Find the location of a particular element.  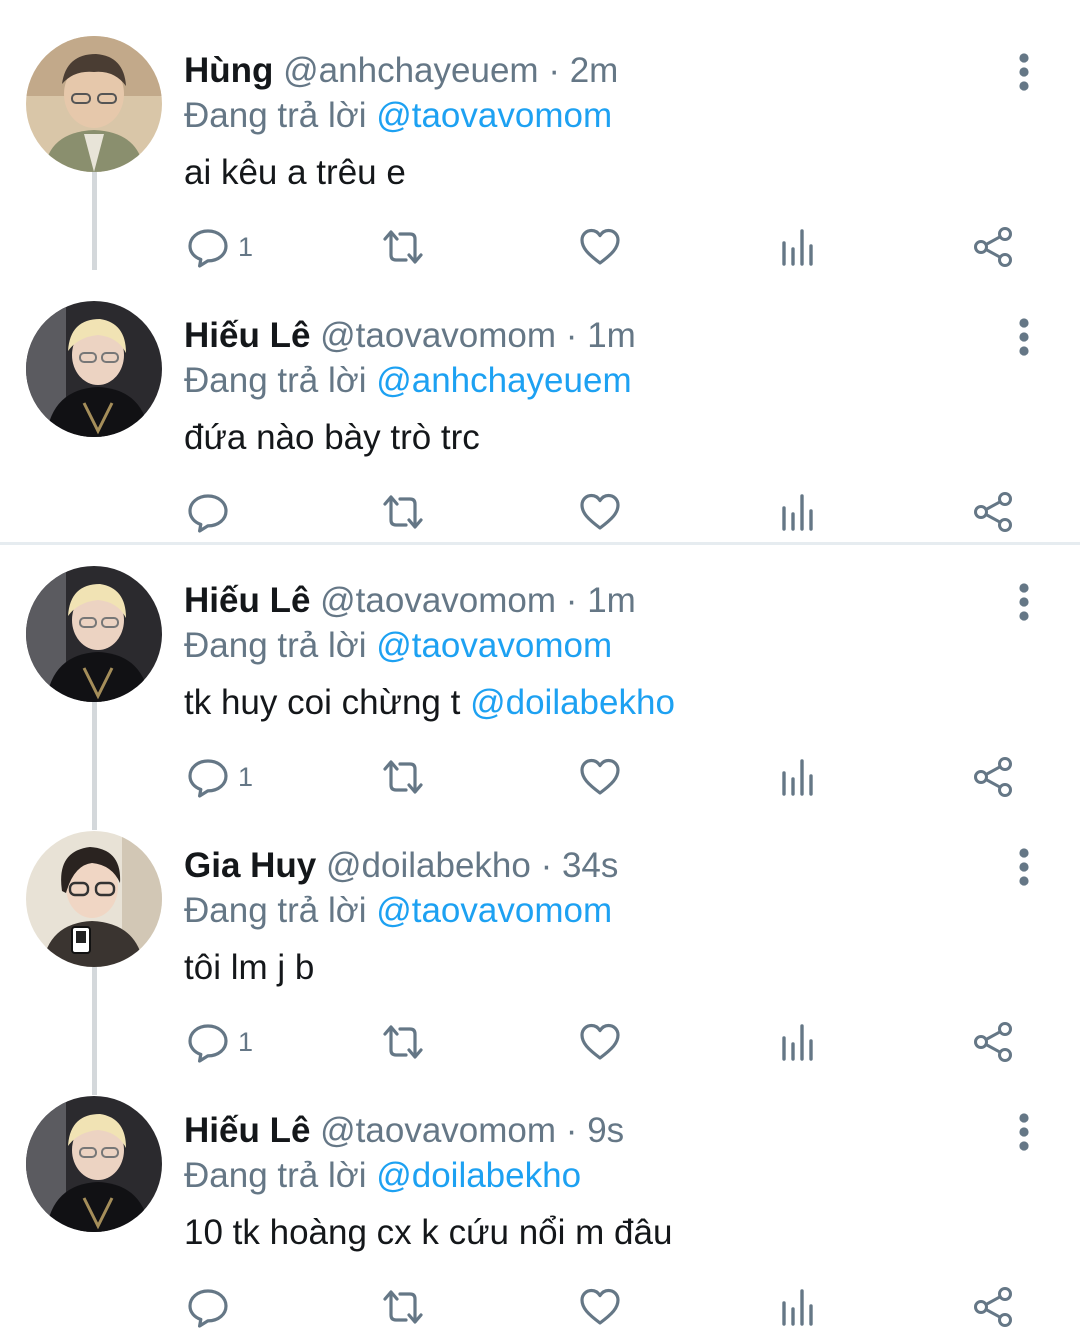

user-handle: @anhchayeuem is located at coordinates (410, 70).